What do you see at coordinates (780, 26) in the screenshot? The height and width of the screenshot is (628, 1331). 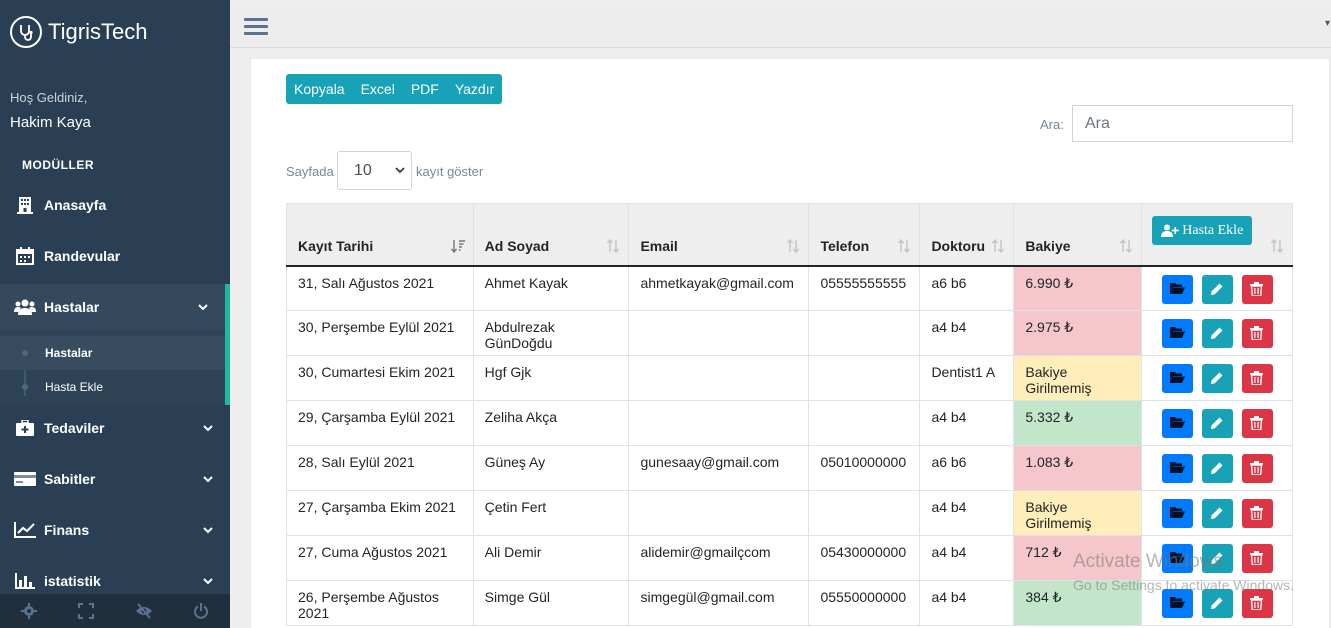 I see `top-navbar: ▾` at bounding box center [780, 26].